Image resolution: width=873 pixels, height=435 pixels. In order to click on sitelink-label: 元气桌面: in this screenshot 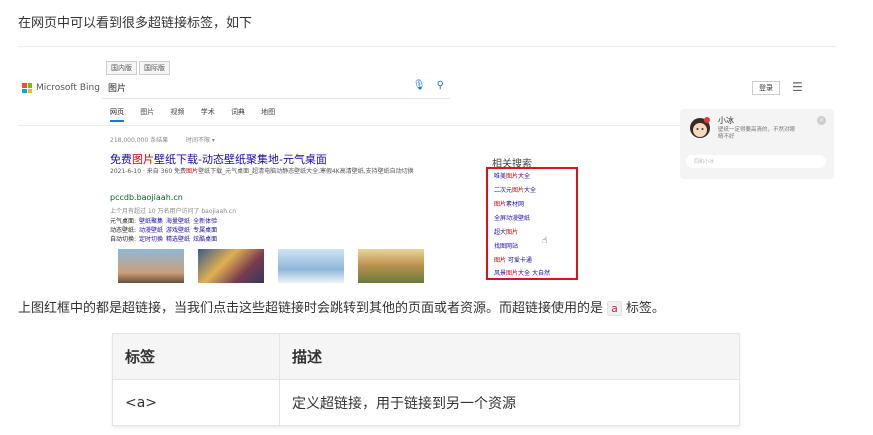, I will do `click(123, 221)`.